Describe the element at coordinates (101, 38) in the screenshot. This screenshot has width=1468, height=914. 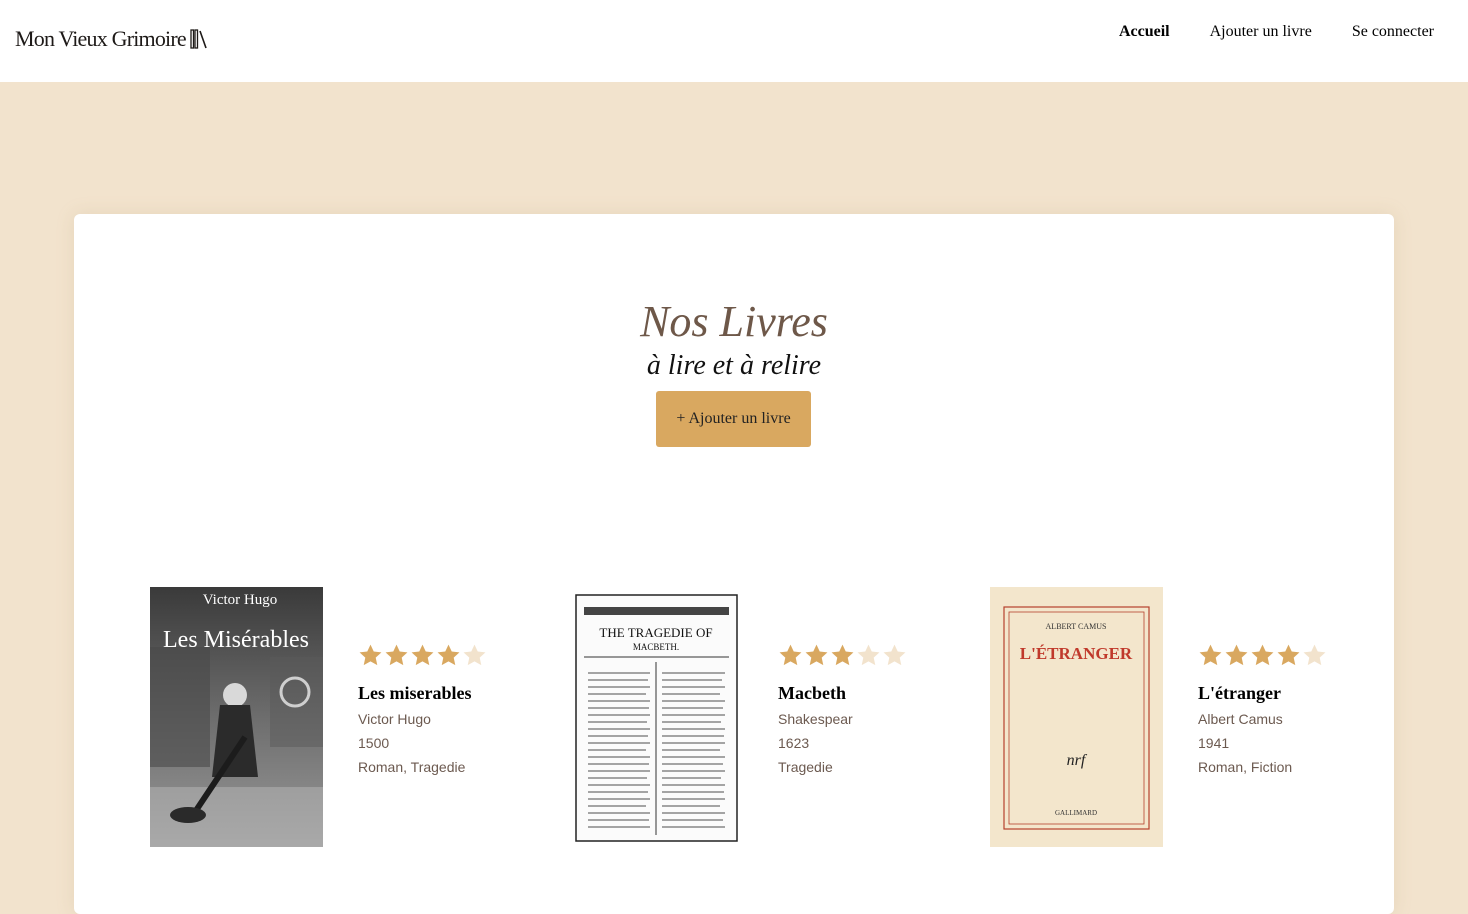
I see `logo-text: Mon Vieux Grimoire` at that location.